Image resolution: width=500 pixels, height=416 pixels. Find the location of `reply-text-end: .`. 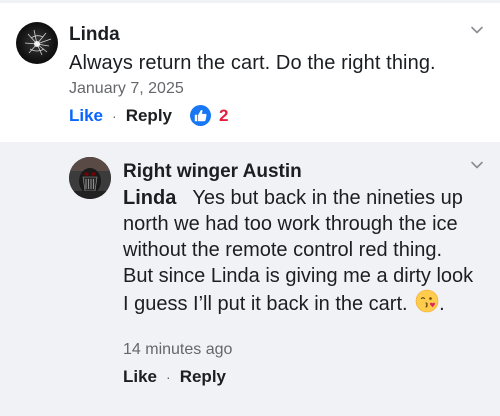

reply-text-end: . is located at coordinates (442, 304).